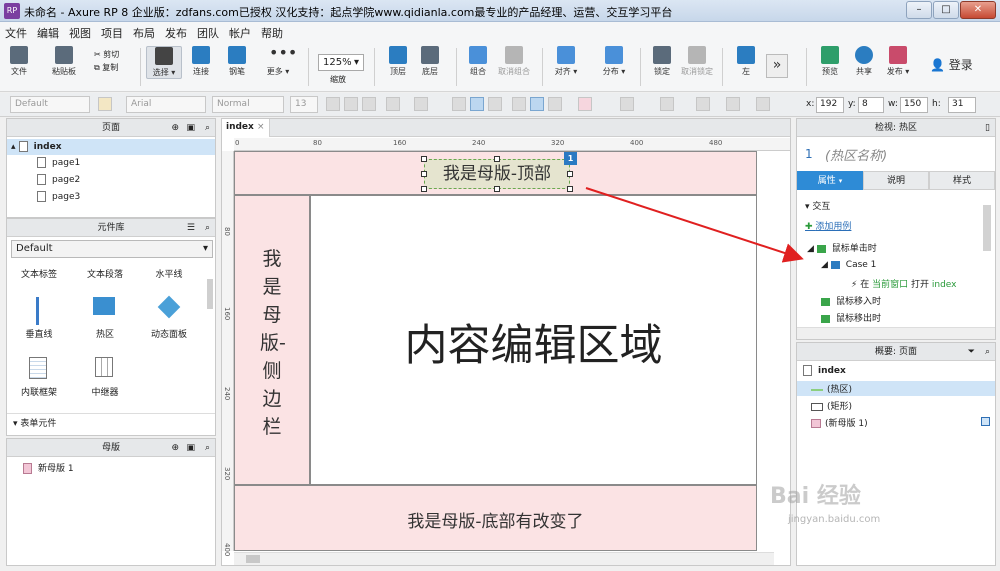 The width and height of the screenshot is (1000, 571). Describe the element at coordinates (430, 61) in the screenshot. I see `send-to-bottom-button: 底层` at that location.